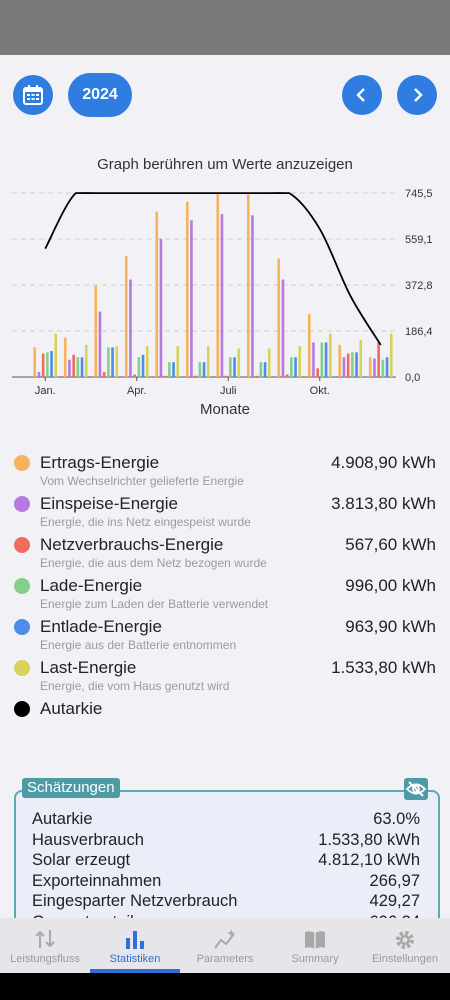  What do you see at coordinates (228, 391) in the screenshot?
I see `x-tick-label: Juli` at bounding box center [228, 391].